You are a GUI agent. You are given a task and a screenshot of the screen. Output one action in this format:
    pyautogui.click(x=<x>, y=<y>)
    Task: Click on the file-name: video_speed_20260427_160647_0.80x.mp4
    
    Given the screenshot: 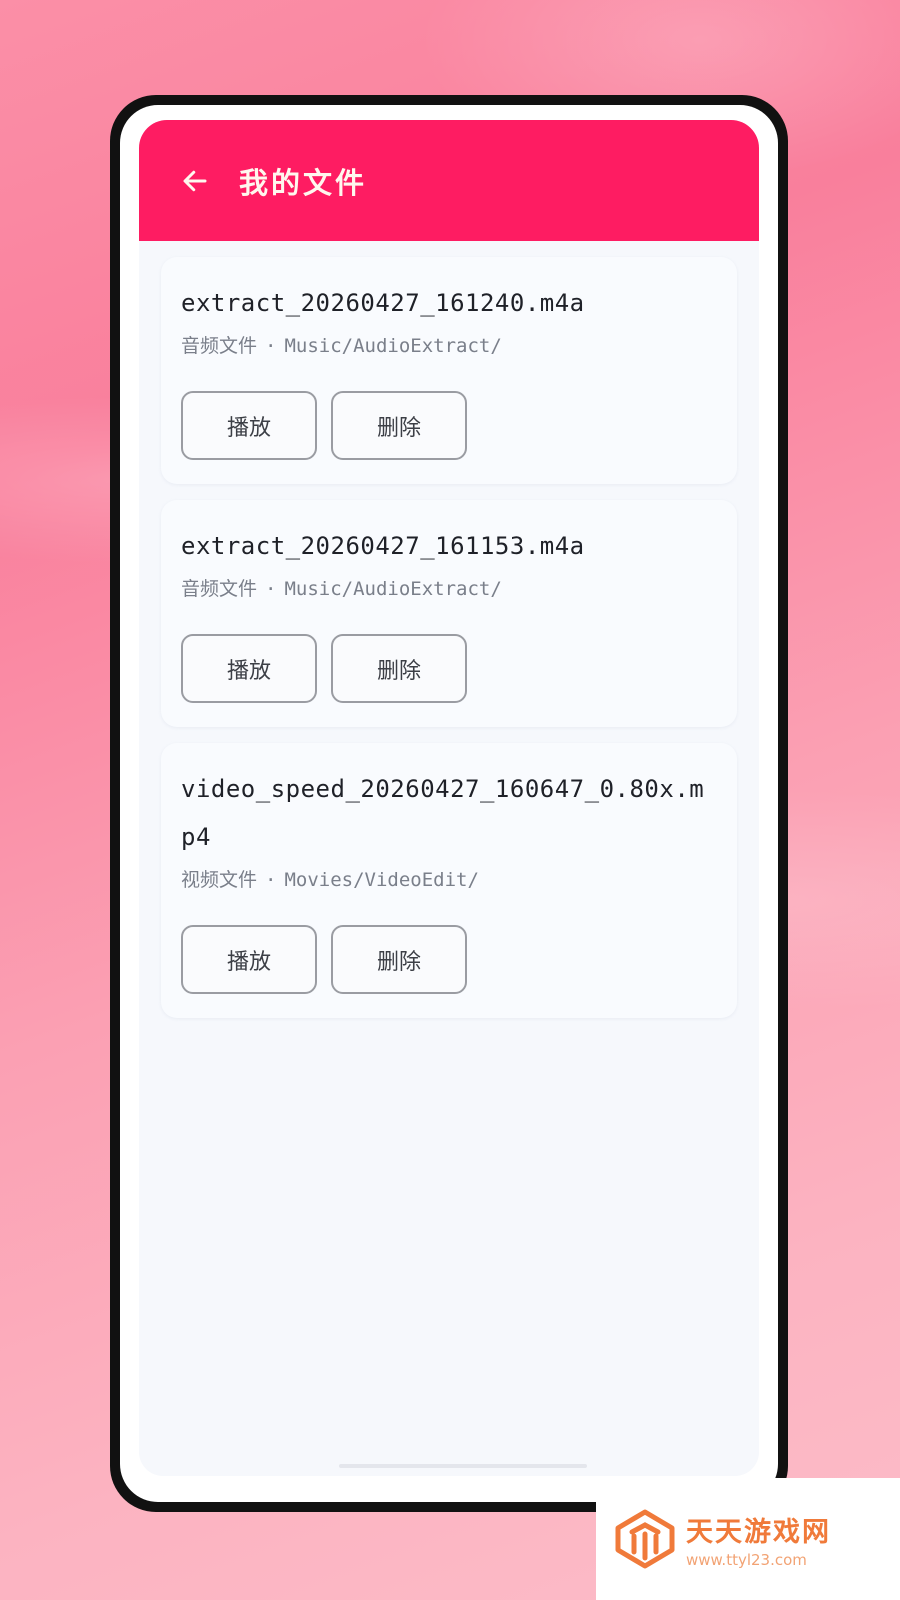 What is the action you would take?
    pyautogui.click(x=443, y=813)
    